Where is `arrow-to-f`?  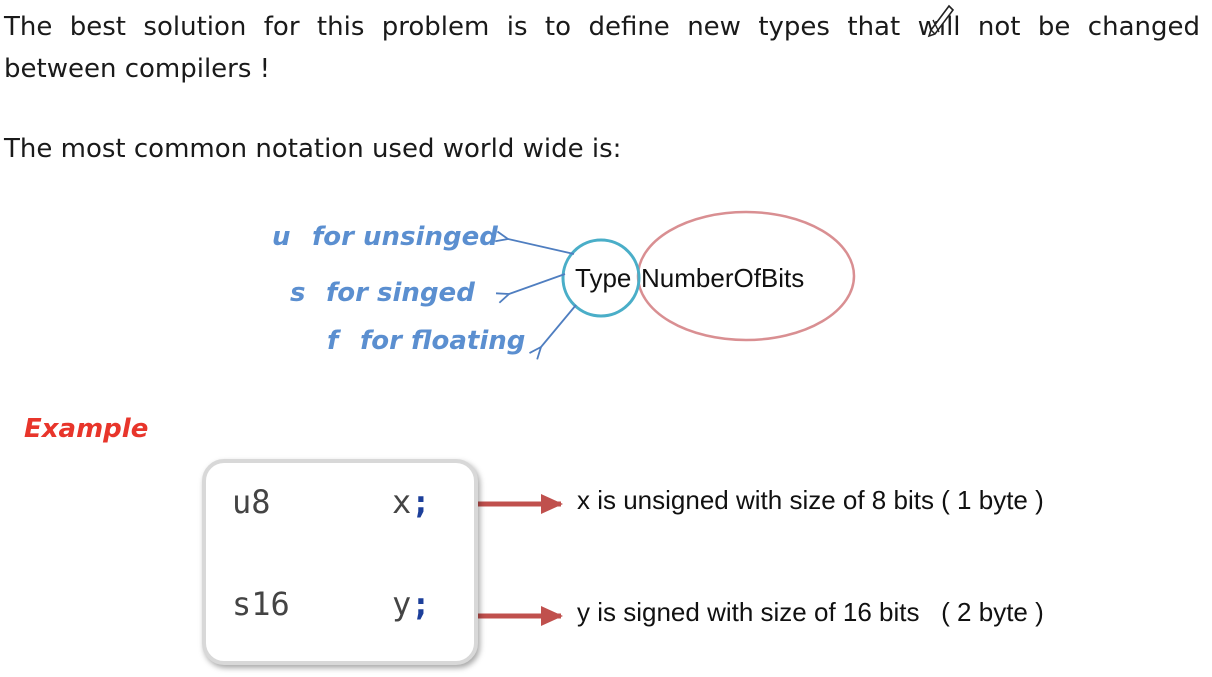 arrow-to-f is located at coordinates (559, 325).